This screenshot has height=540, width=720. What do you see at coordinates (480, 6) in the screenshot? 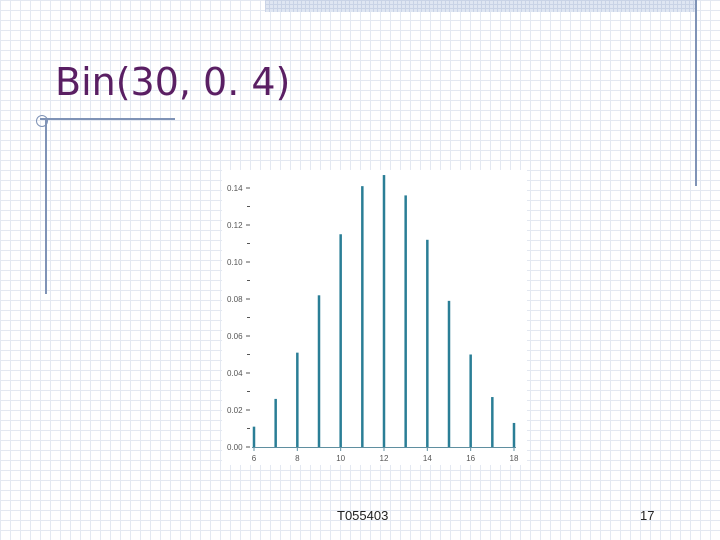
I see `top-decorative-band` at bounding box center [480, 6].